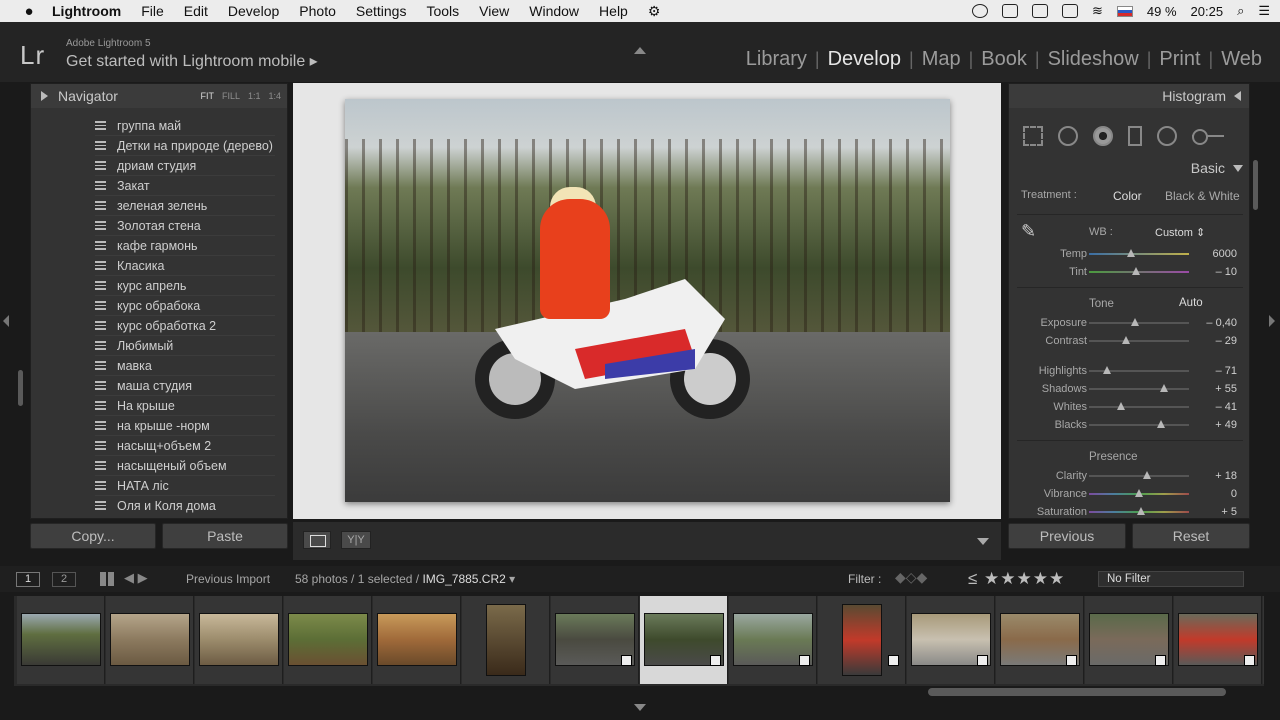 The width and height of the screenshot is (1280, 720). Describe the element at coordinates (640, 707) in the screenshot. I see `bottom-panel-toggle-icon` at that location.